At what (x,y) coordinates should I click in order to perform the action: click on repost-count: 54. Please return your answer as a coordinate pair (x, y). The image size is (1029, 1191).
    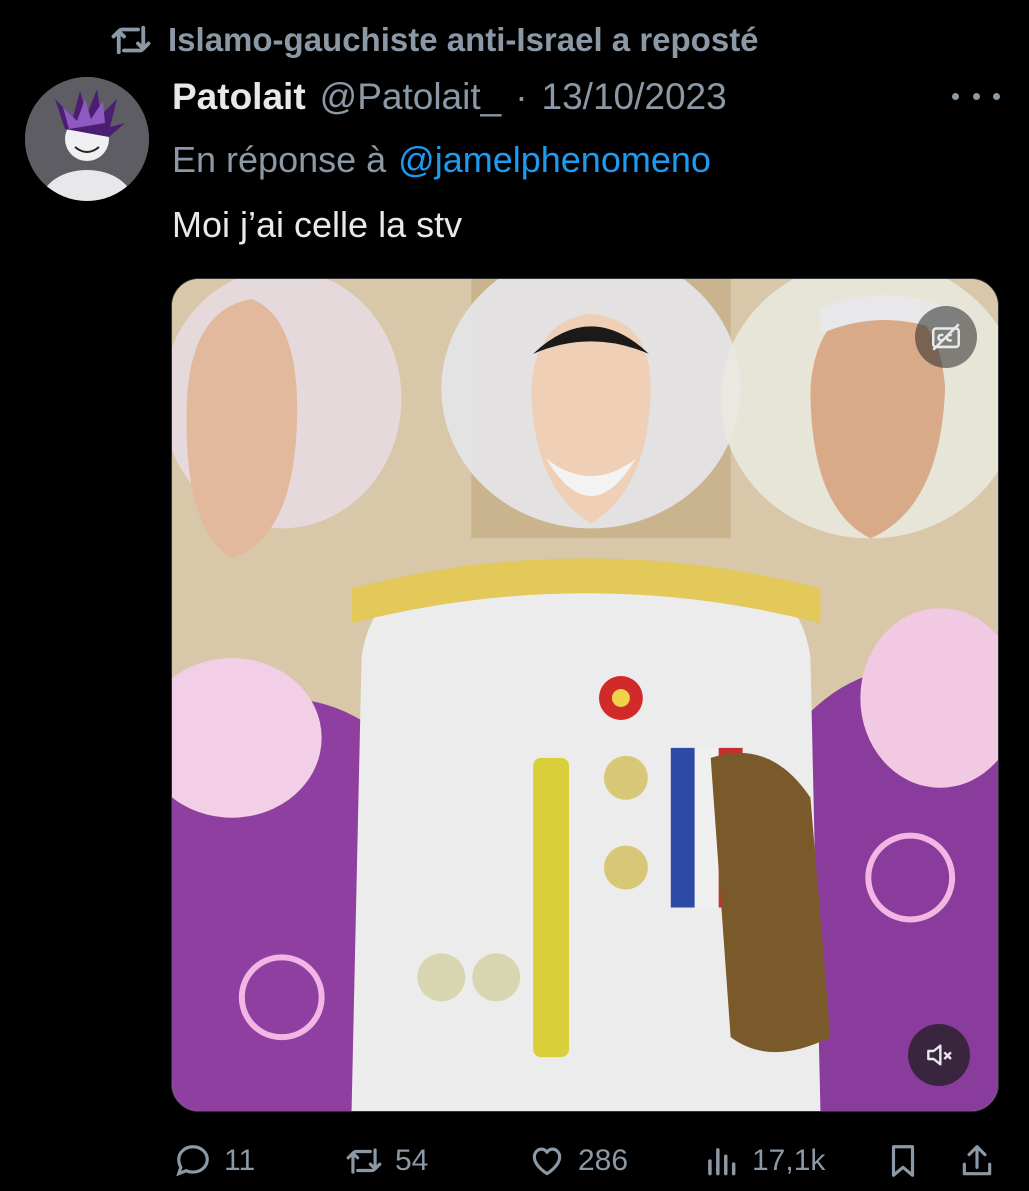
    Looking at the image, I should click on (412, 1160).